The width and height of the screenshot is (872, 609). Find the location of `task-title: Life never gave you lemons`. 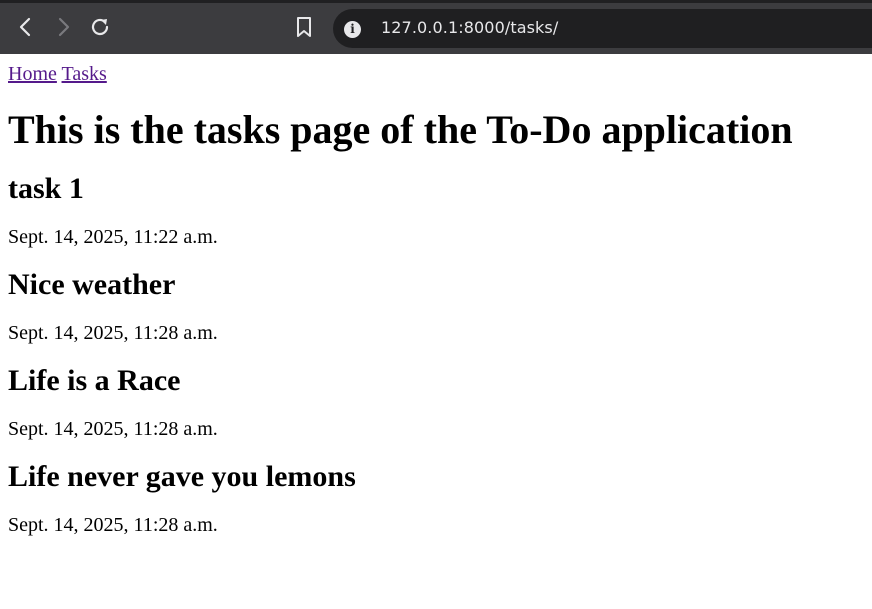

task-title: Life never gave you lemons is located at coordinates (182, 476).